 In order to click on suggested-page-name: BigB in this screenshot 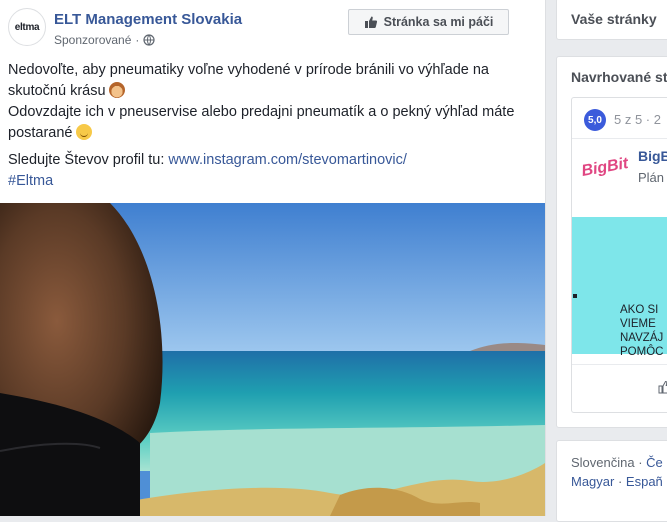, I will do `click(652, 156)`.